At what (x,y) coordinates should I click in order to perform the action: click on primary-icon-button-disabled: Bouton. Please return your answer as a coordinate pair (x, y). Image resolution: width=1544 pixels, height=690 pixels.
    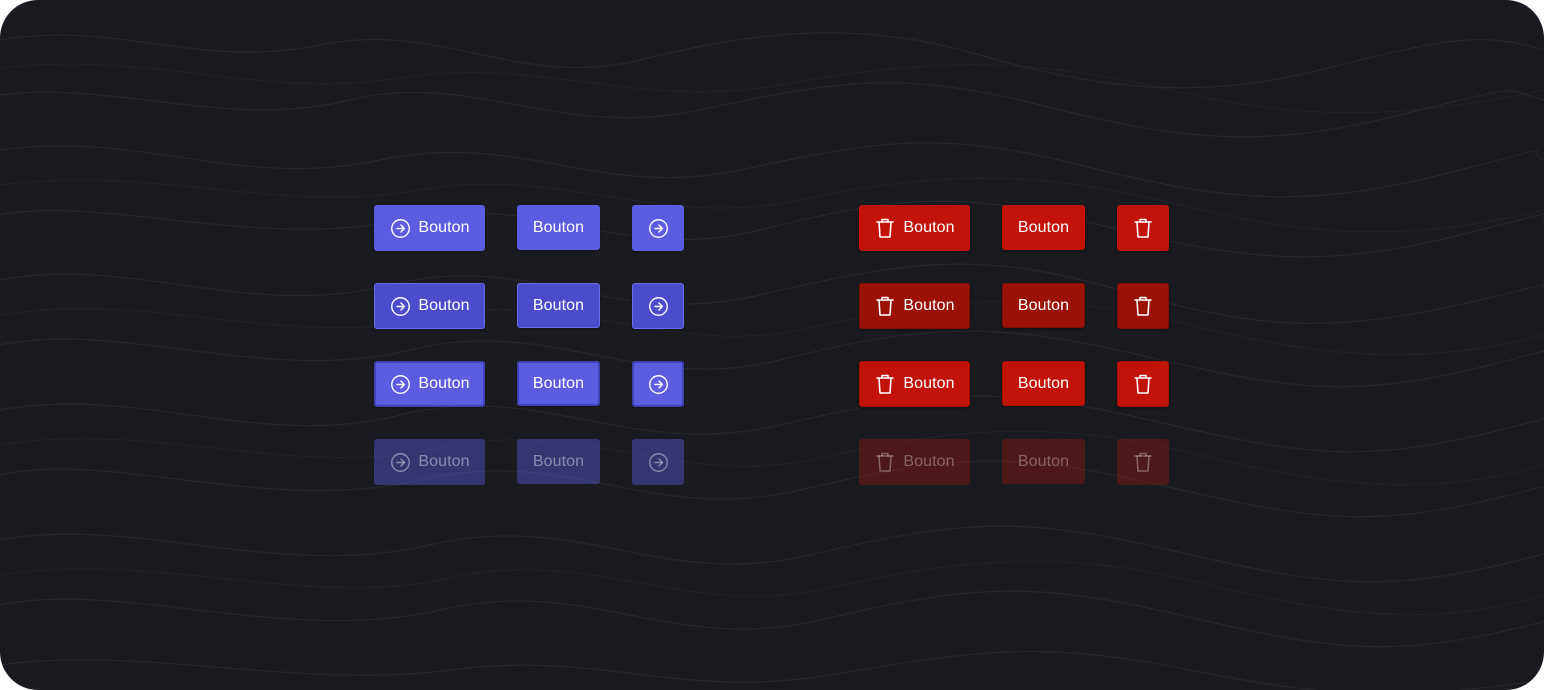
    Looking at the image, I should click on (429, 462).